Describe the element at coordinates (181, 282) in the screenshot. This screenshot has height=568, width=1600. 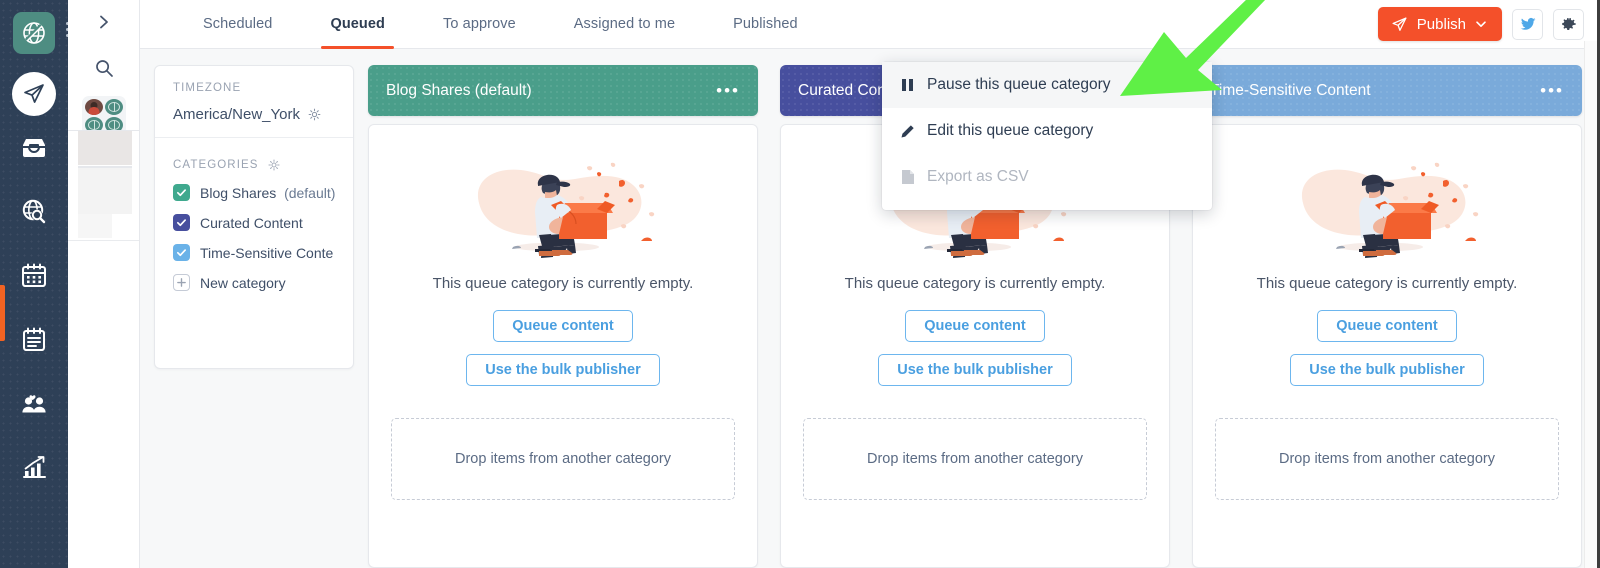
I see `plus-box-icon` at that location.